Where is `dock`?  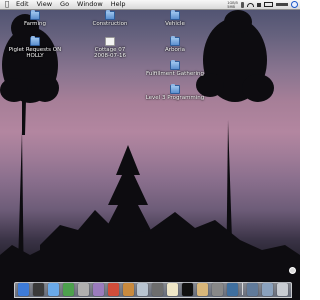
dock is located at coordinates (153, 290).